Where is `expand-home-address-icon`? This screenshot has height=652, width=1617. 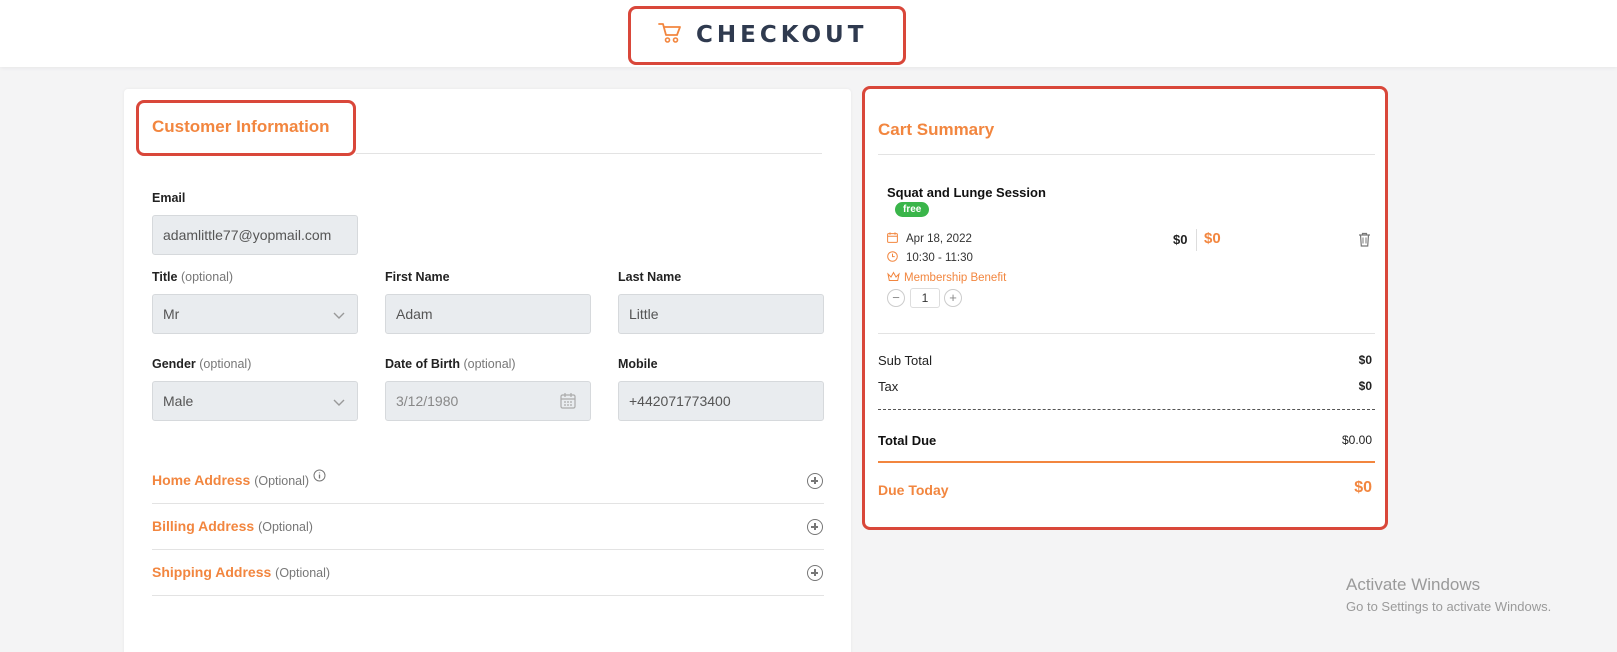
expand-home-address-icon is located at coordinates (815, 481).